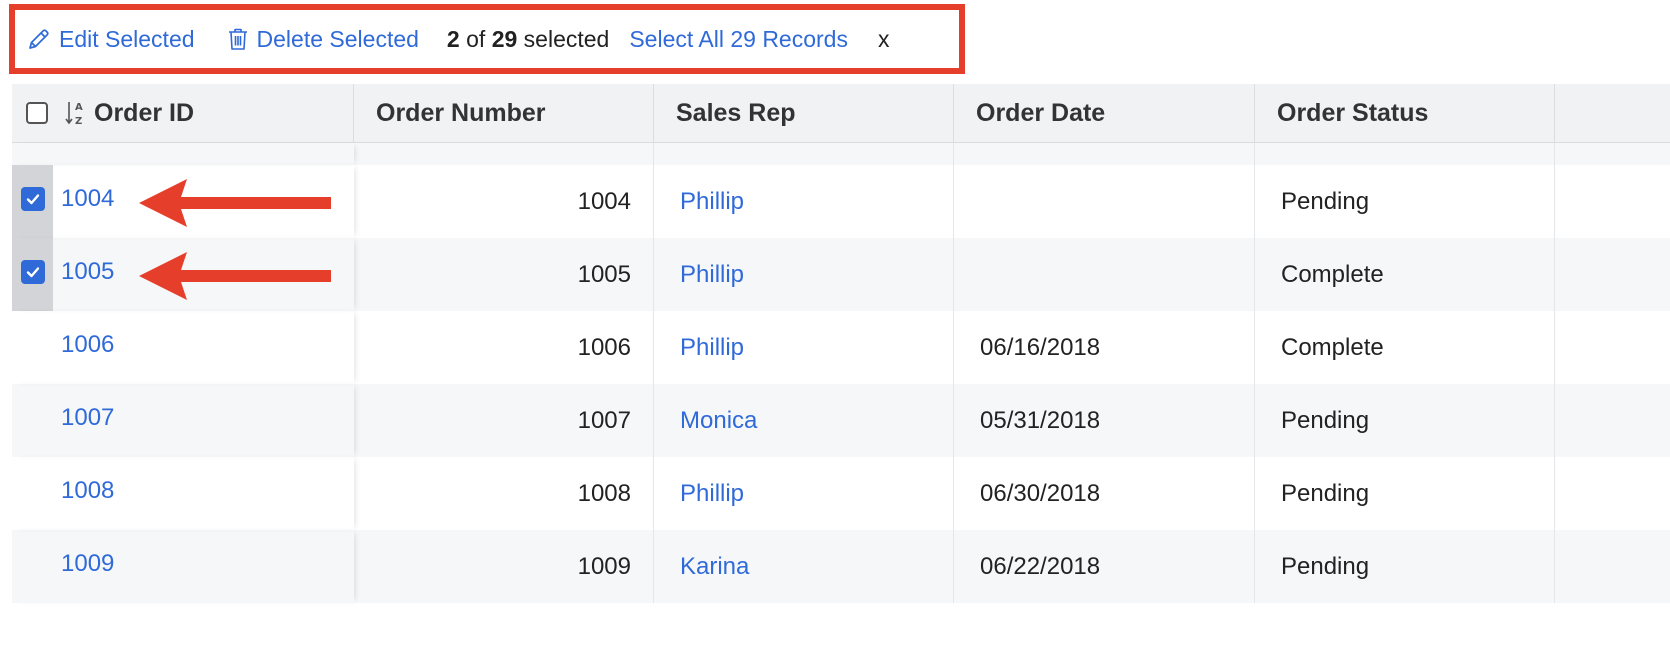 The image size is (1670, 650). Describe the element at coordinates (1612, 113) in the screenshot. I see `column-header-overflow` at that location.